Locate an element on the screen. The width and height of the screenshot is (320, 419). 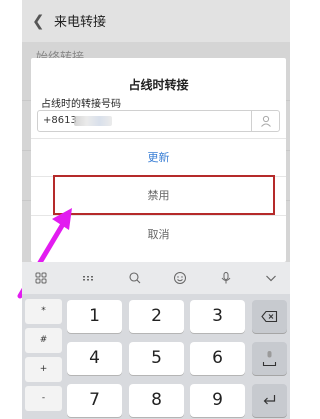
enter-key is located at coordinates (269, 400).